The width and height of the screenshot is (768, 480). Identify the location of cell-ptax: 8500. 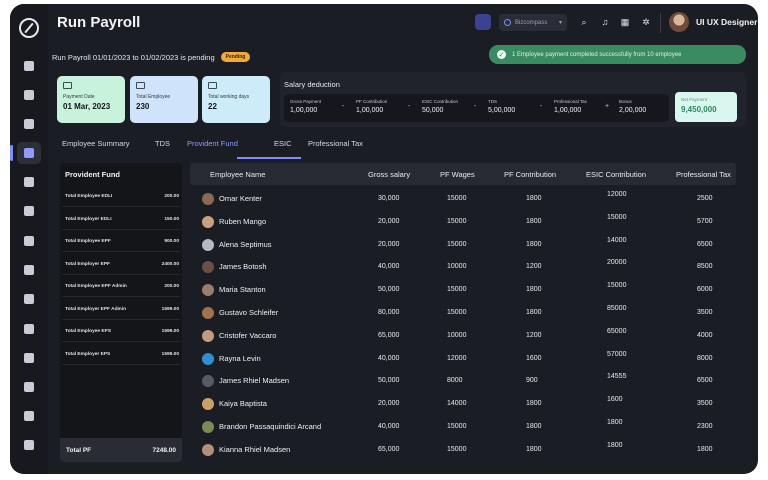
(705, 267).